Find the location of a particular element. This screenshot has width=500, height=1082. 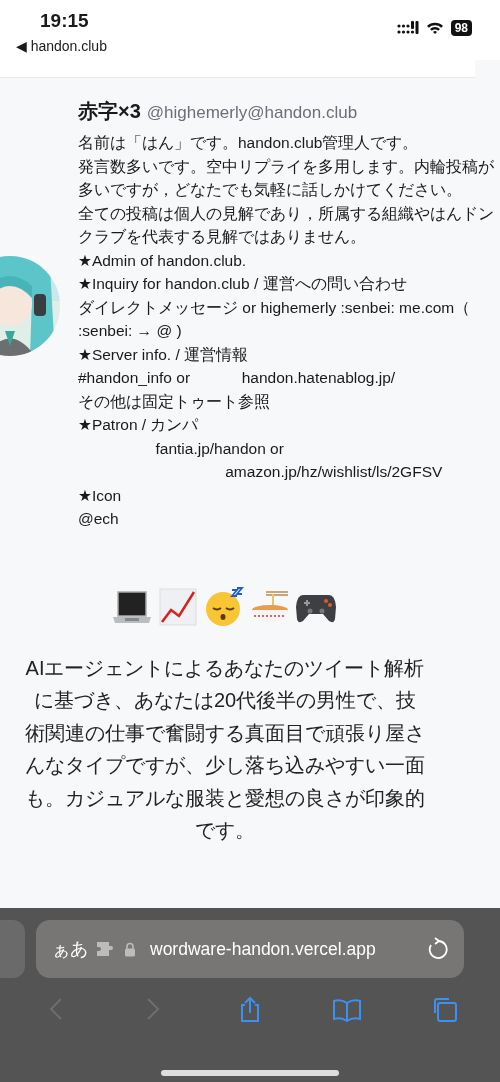

puzzle-icon is located at coordinates (106, 949).